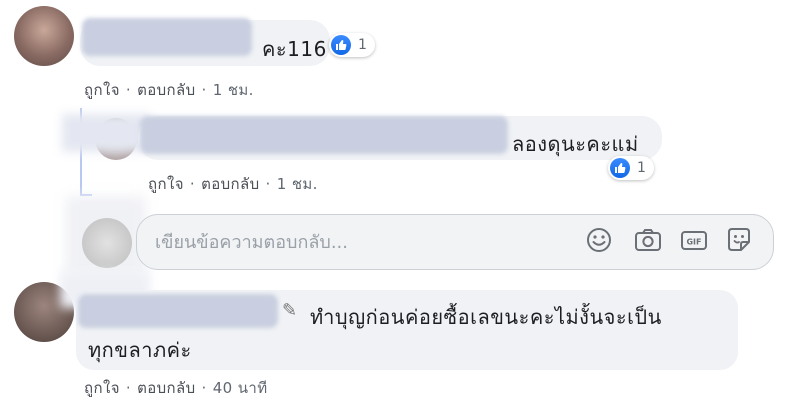 The width and height of the screenshot is (800, 412). I want to click on commenter-avatar, so click(44, 36).